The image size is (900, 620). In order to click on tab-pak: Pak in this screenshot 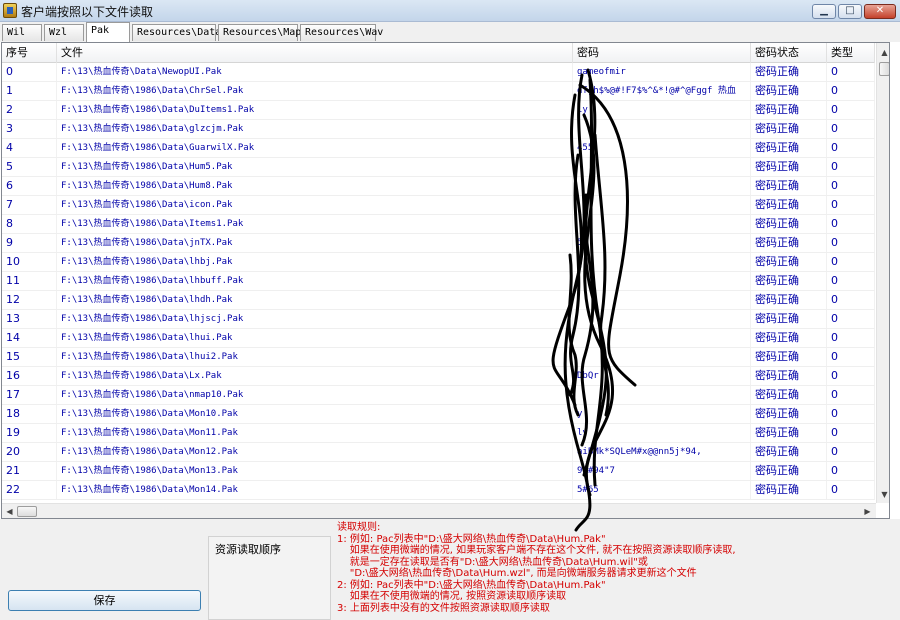, I will do `click(108, 32)`.